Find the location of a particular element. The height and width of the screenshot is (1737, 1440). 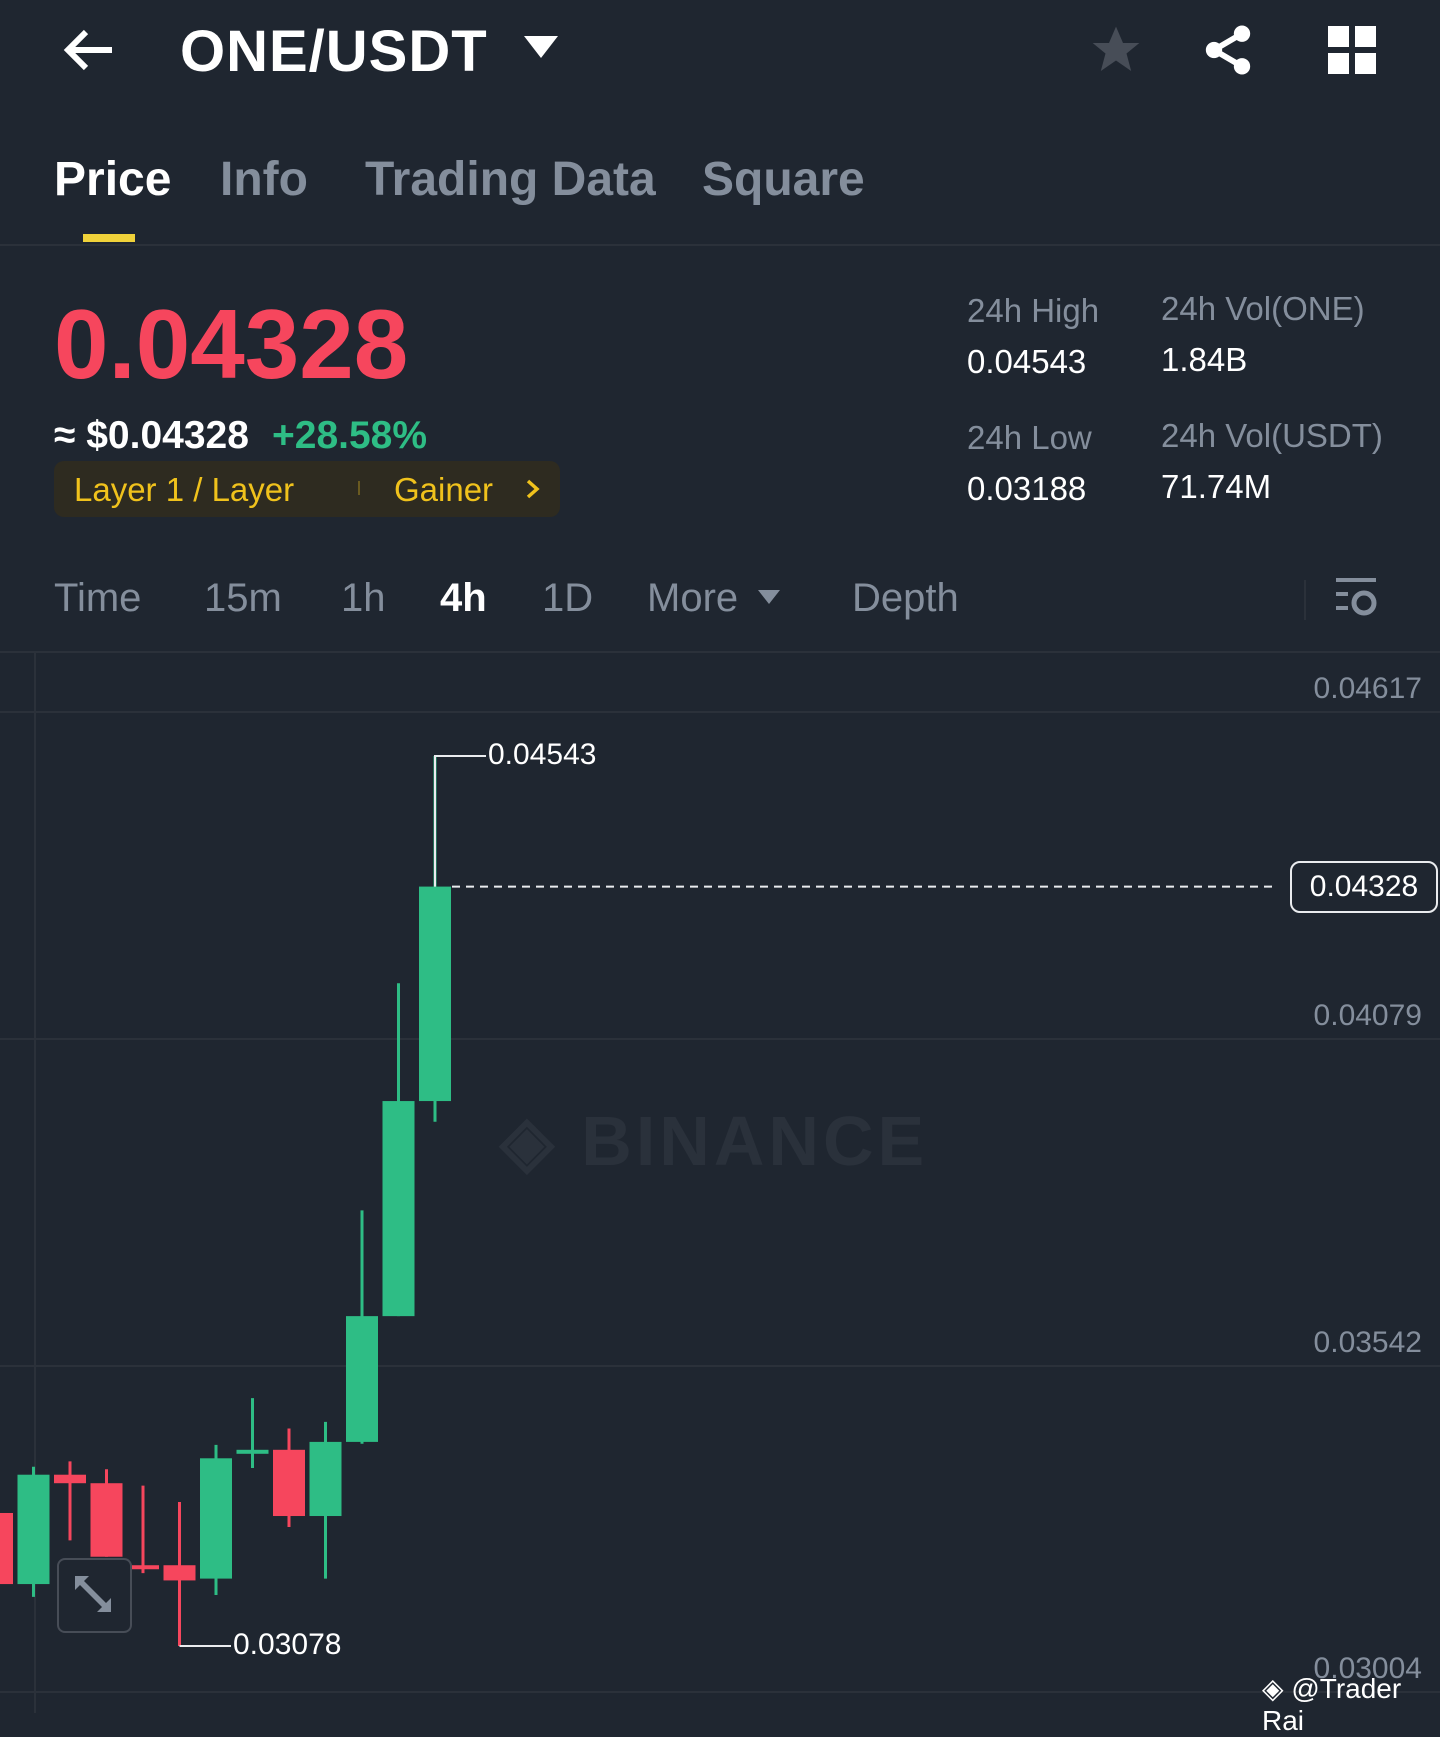

expand-chart-button is located at coordinates (94, 1595).